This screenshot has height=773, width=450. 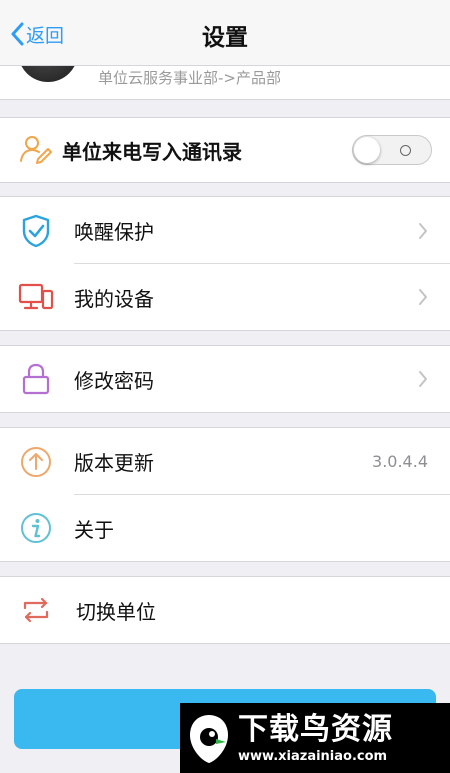 What do you see at coordinates (315, 729) in the screenshot?
I see `watermark-name: 下载鸟资源` at bounding box center [315, 729].